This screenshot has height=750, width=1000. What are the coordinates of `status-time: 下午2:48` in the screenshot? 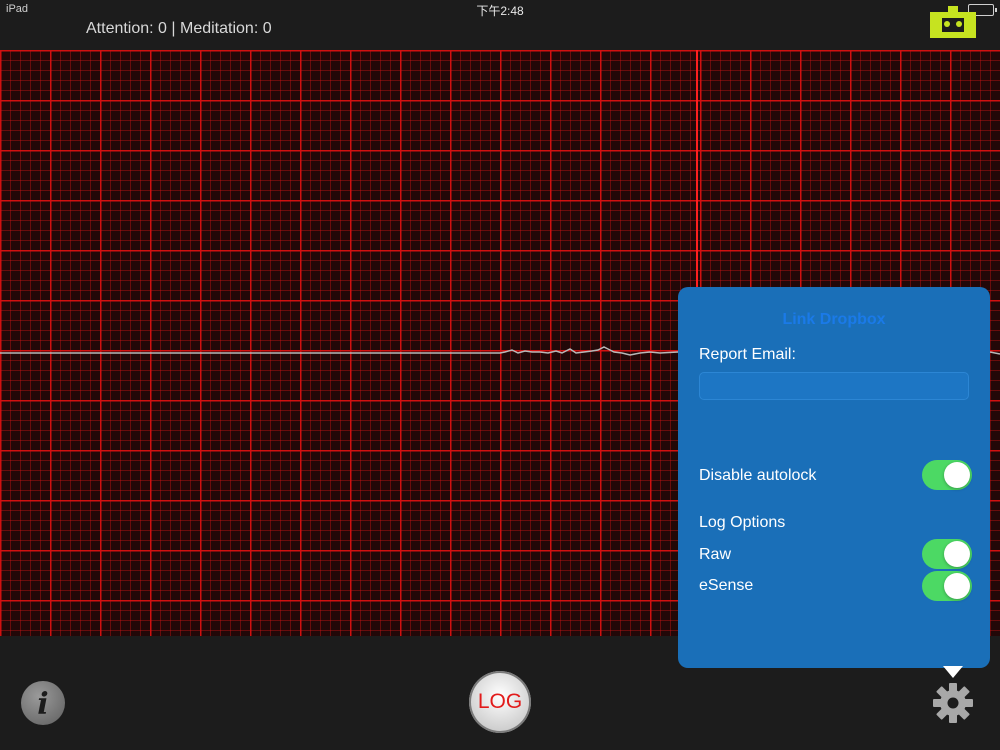 It's located at (500, 11).